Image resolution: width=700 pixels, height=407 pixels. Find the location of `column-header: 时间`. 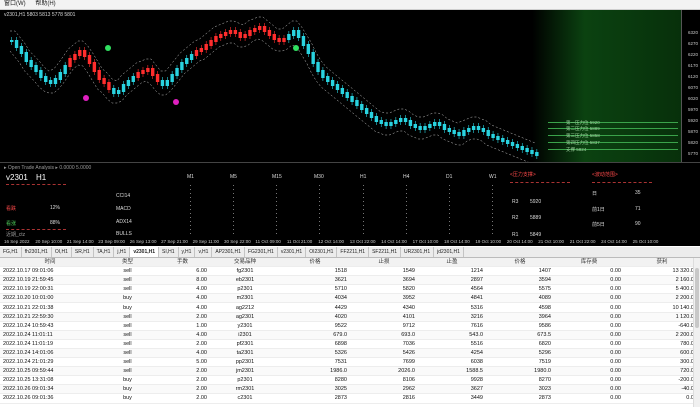

column-header: 时间 is located at coordinates (50, 263).